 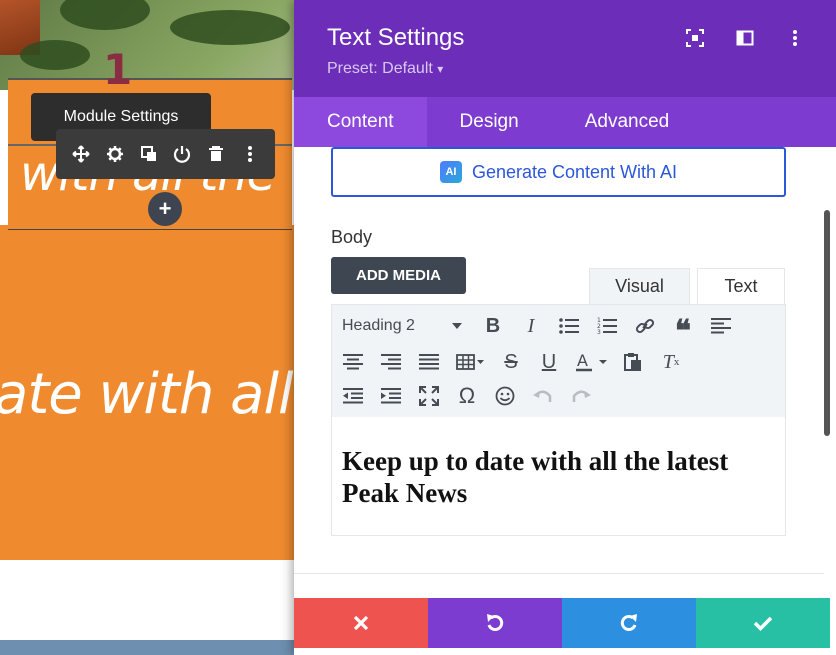 I want to click on table-icon, so click(x=470, y=362).